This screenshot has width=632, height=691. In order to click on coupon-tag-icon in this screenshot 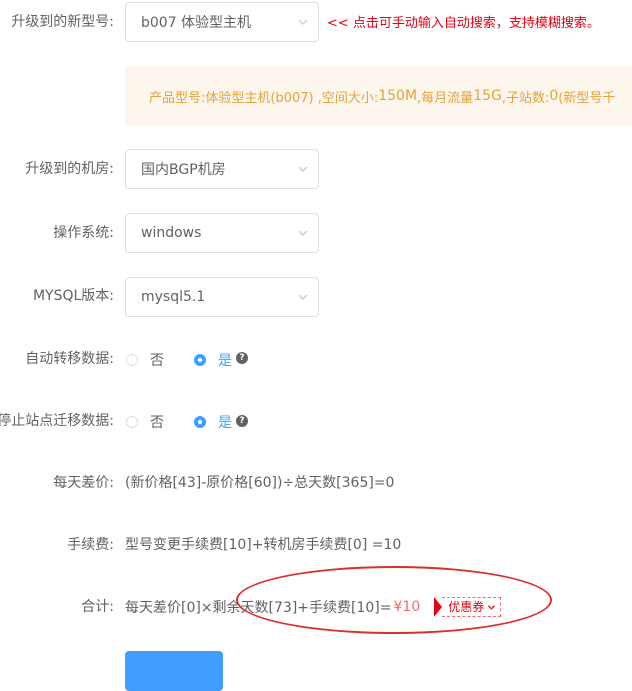, I will do `click(438, 607)`.